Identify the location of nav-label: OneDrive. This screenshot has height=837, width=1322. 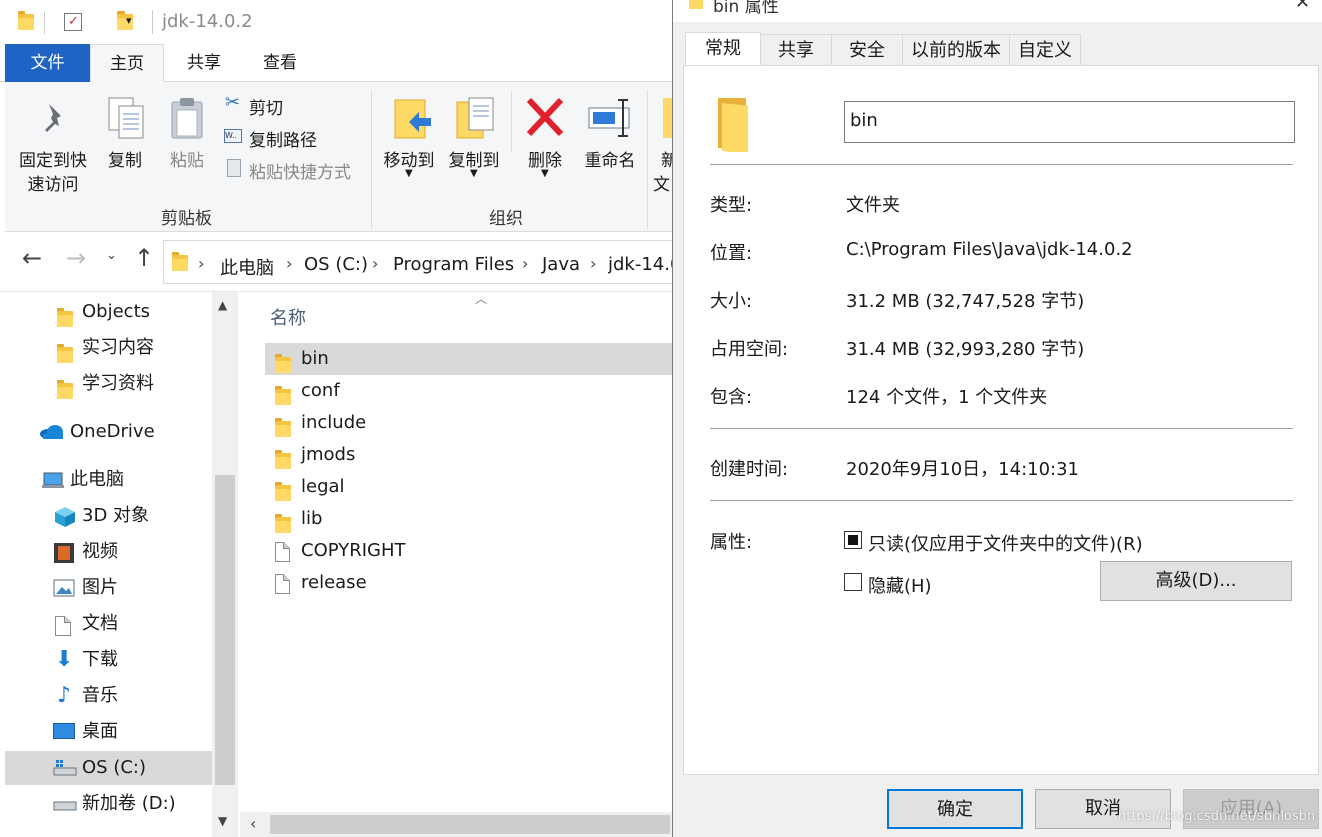
(112, 431).